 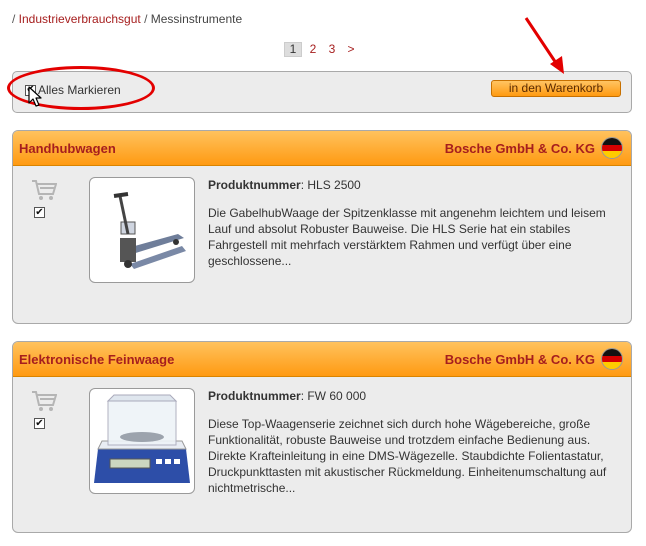 What do you see at coordinates (351, 49) in the screenshot?
I see `page-next: >` at bounding box center [351, 49].